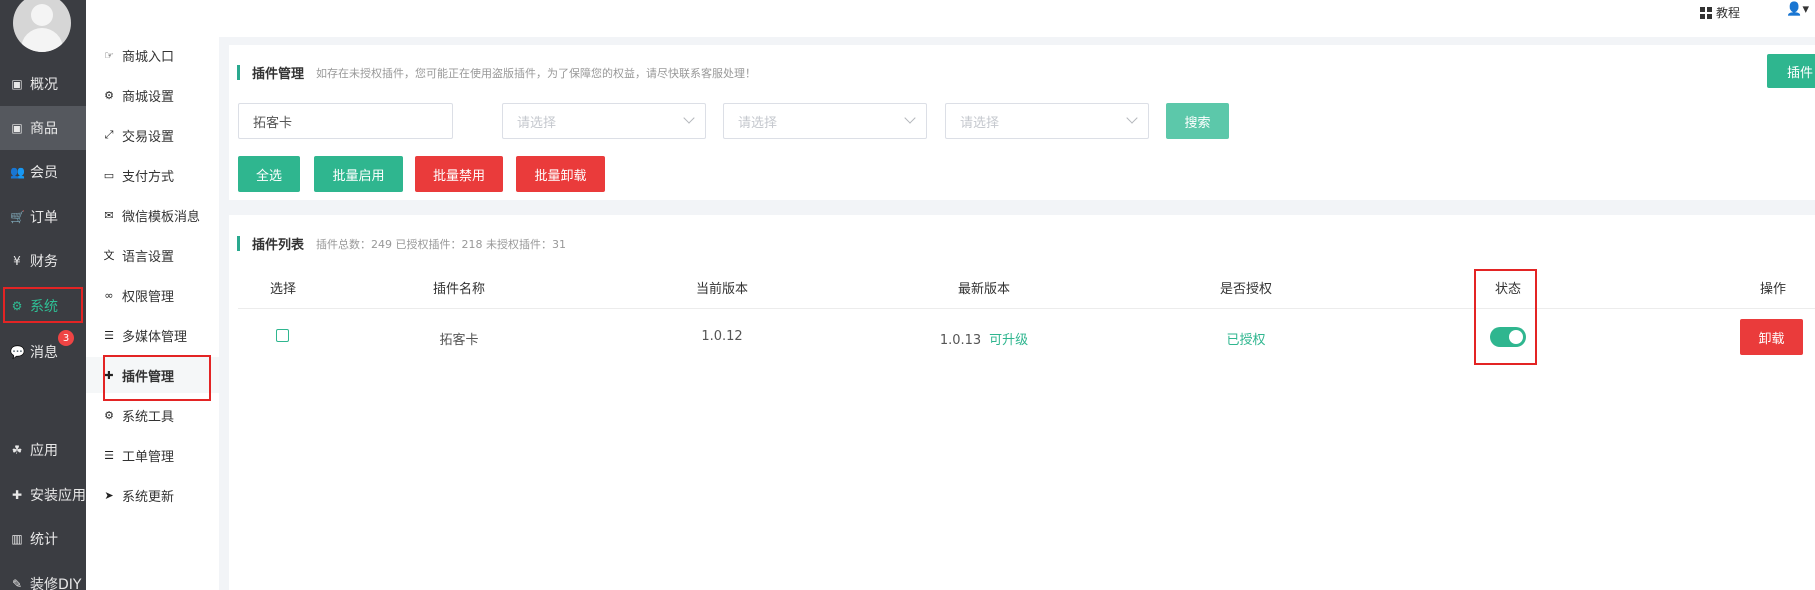 This screenshot has width=1815, height=590. What do you see at coordinates (1705, 12) in the screenshot?
I see `grid-icon` at bounding box center [1705, 12].